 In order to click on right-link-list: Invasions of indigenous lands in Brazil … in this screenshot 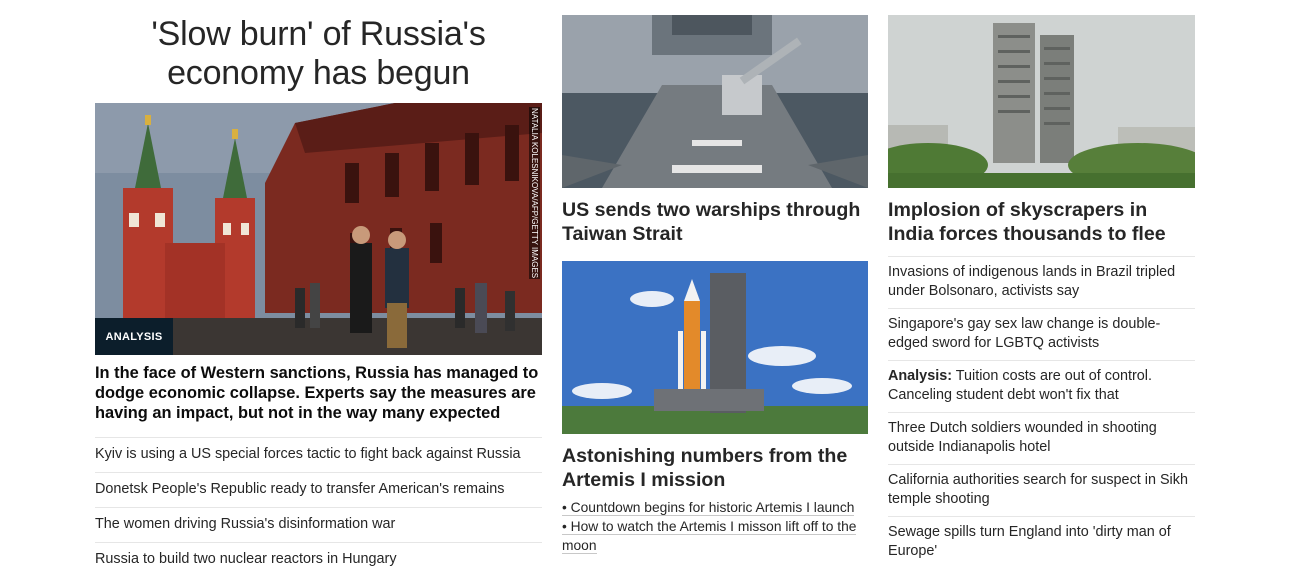, I will do `click(1041, 412)`.